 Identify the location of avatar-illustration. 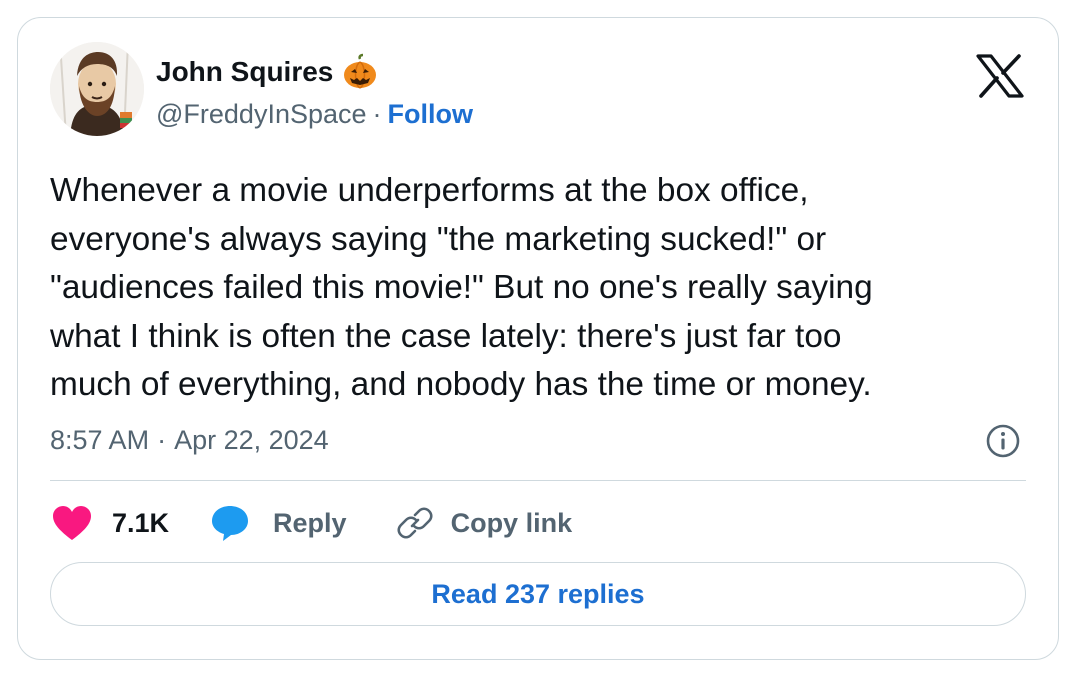
(97, 89).